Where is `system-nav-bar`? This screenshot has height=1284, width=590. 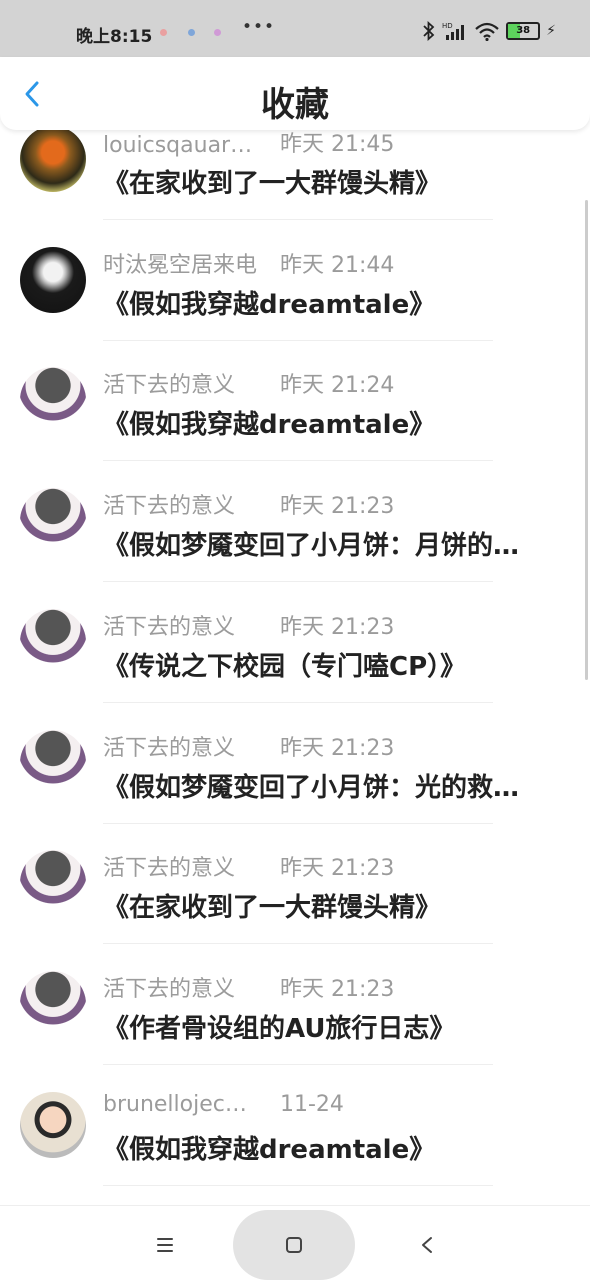
system-nav-bar is located at coordinates (295, 1243).